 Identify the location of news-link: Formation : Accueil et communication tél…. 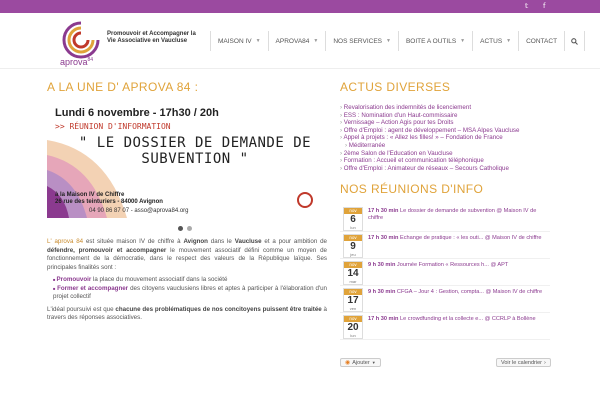
(440, 161).